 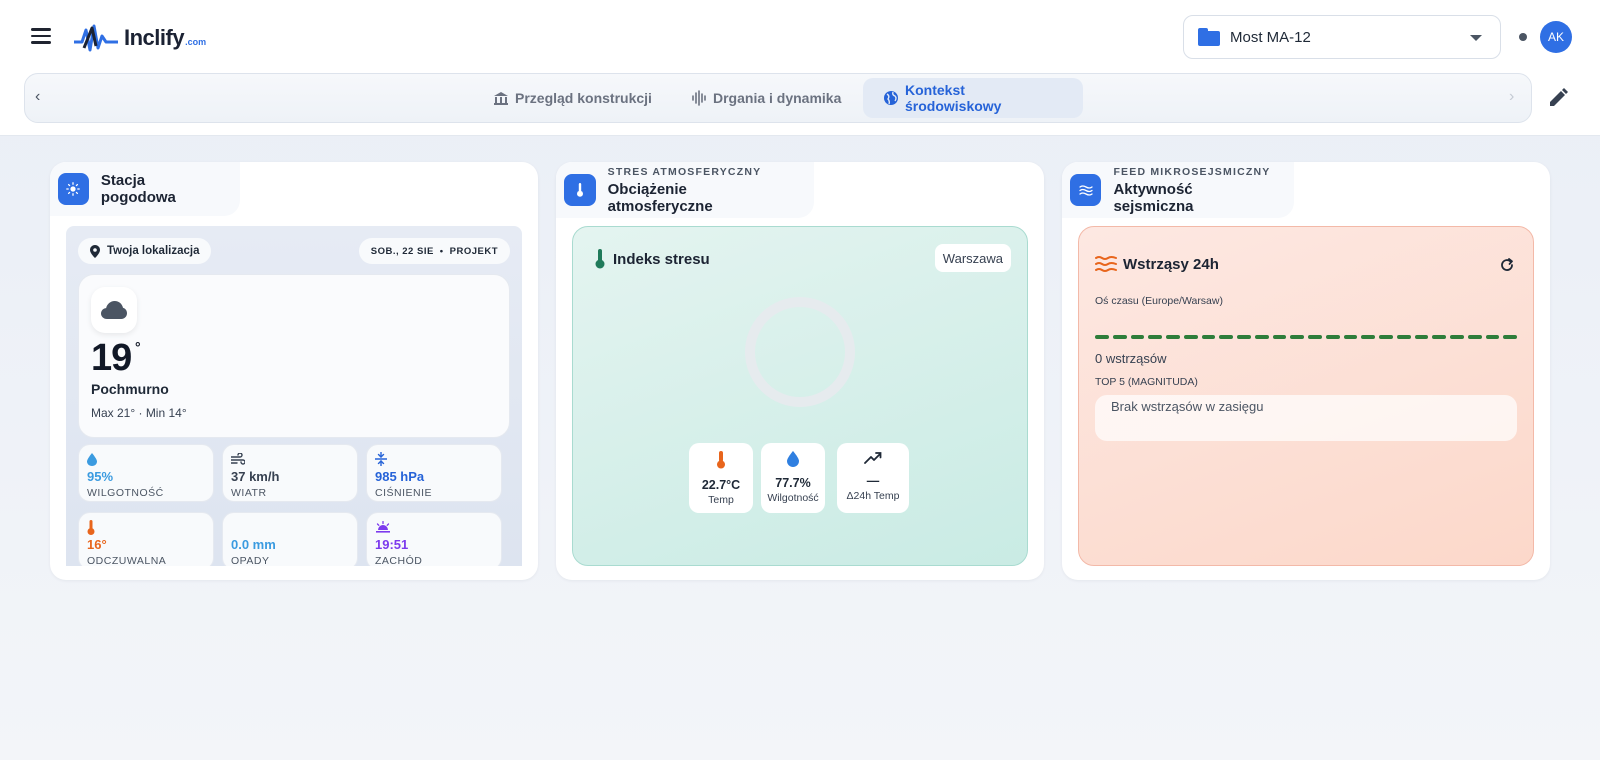 I want to click on building-icon, so click(x=501, y=98).